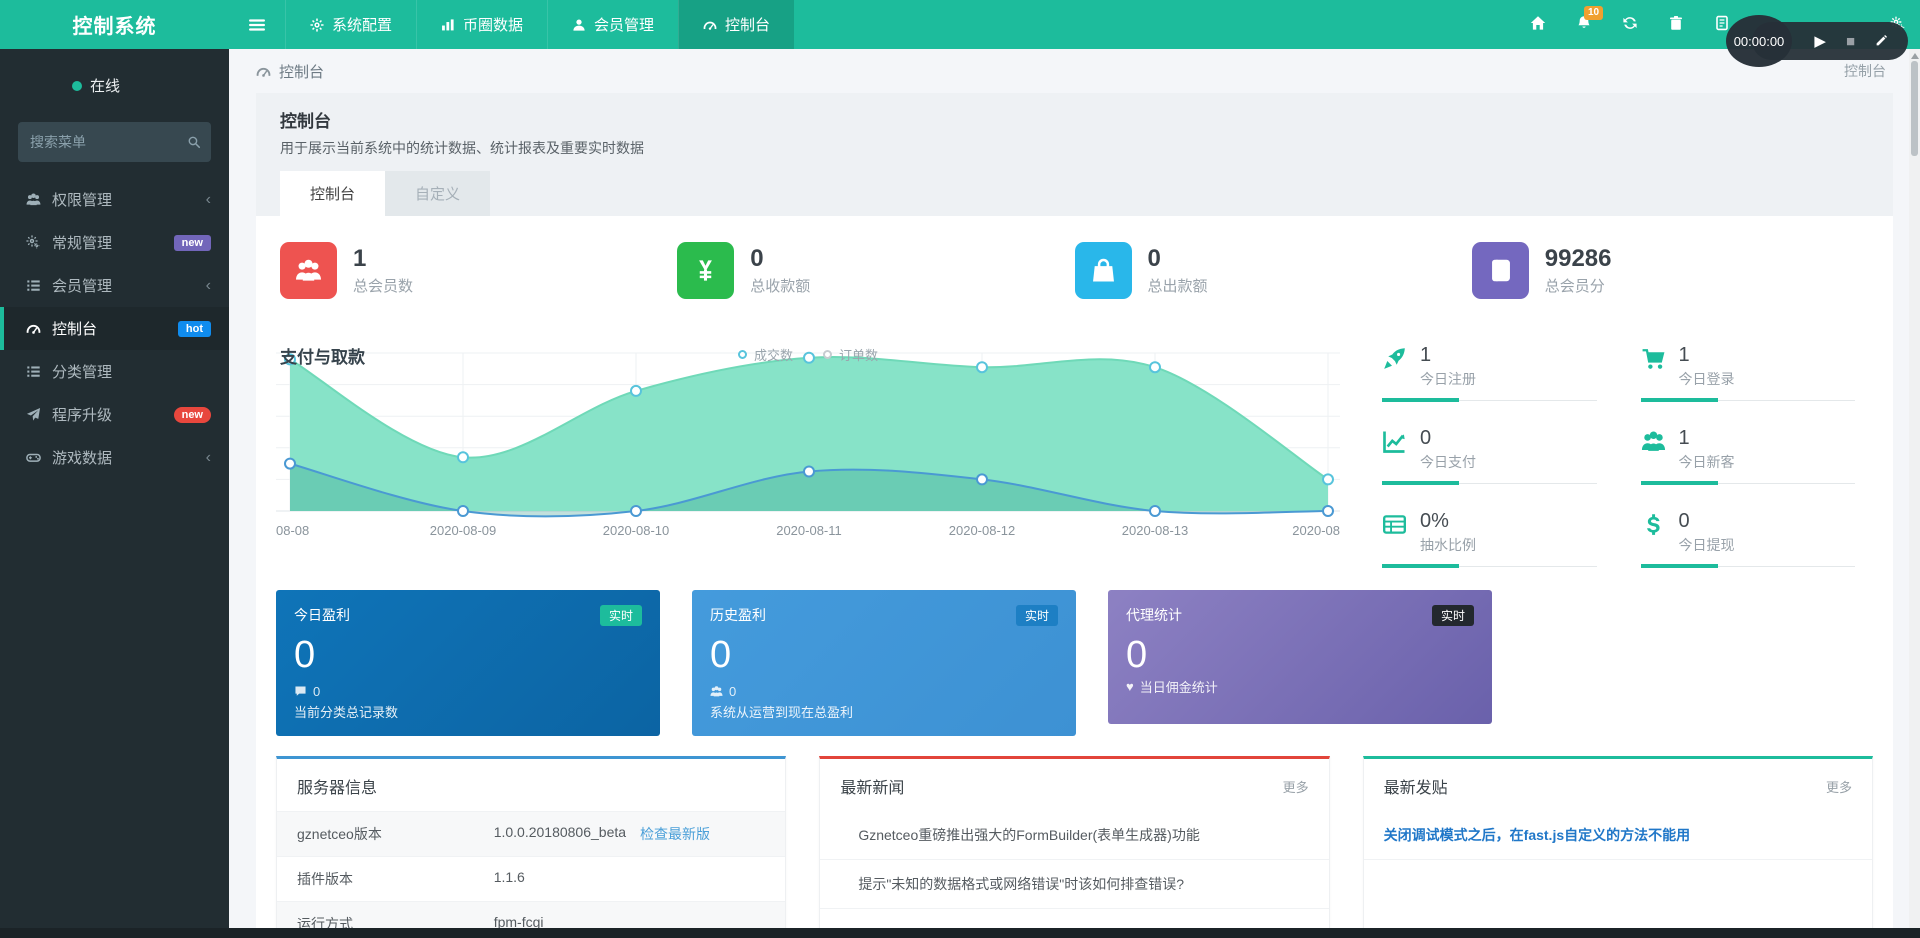  I want to click on news-item: 提示"未知的数据格式或网络错误"时该如何排查错误?, so click(1074, 884).